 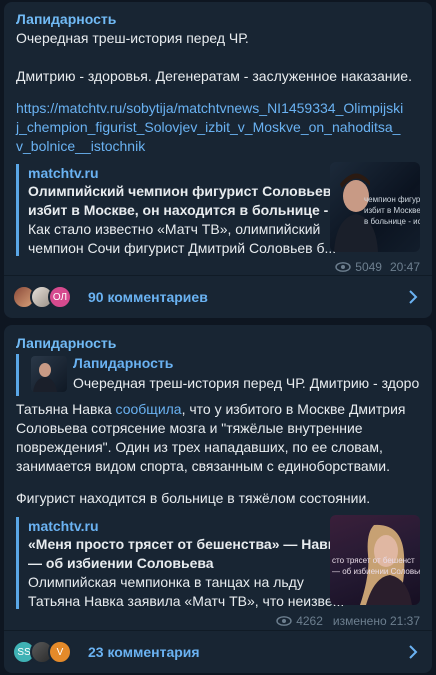 I want to click on avatar: ОЛ, so click(x=60, y=297).